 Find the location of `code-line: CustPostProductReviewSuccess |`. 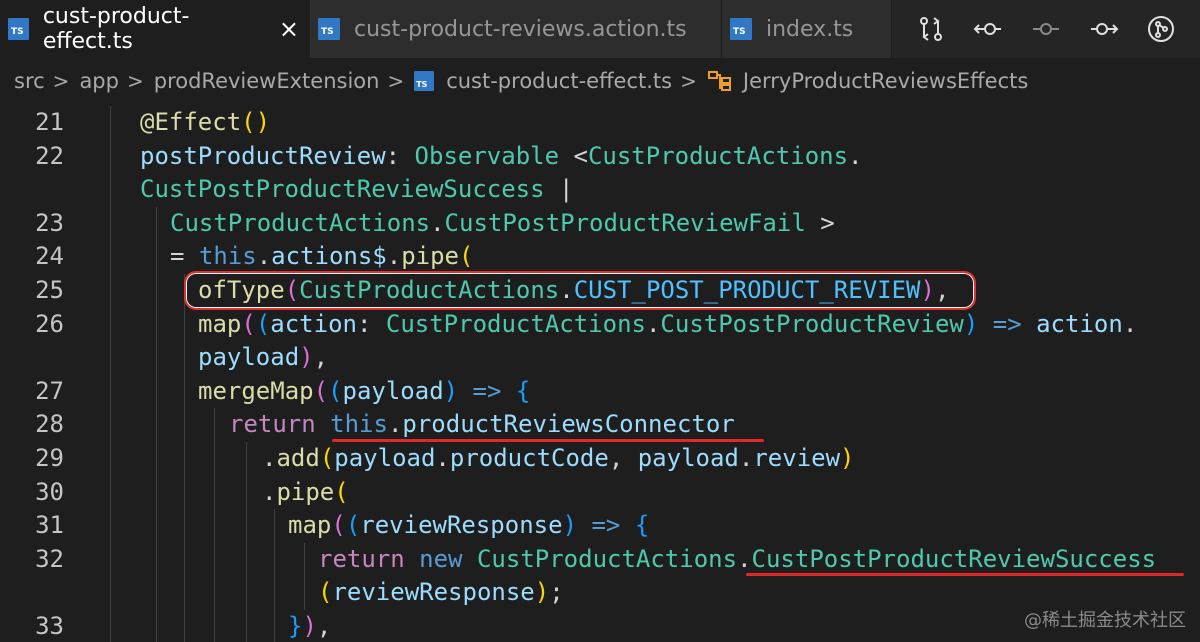

code-line: CustPostProductReviewSuccess | is located at coordinates (356, 189).